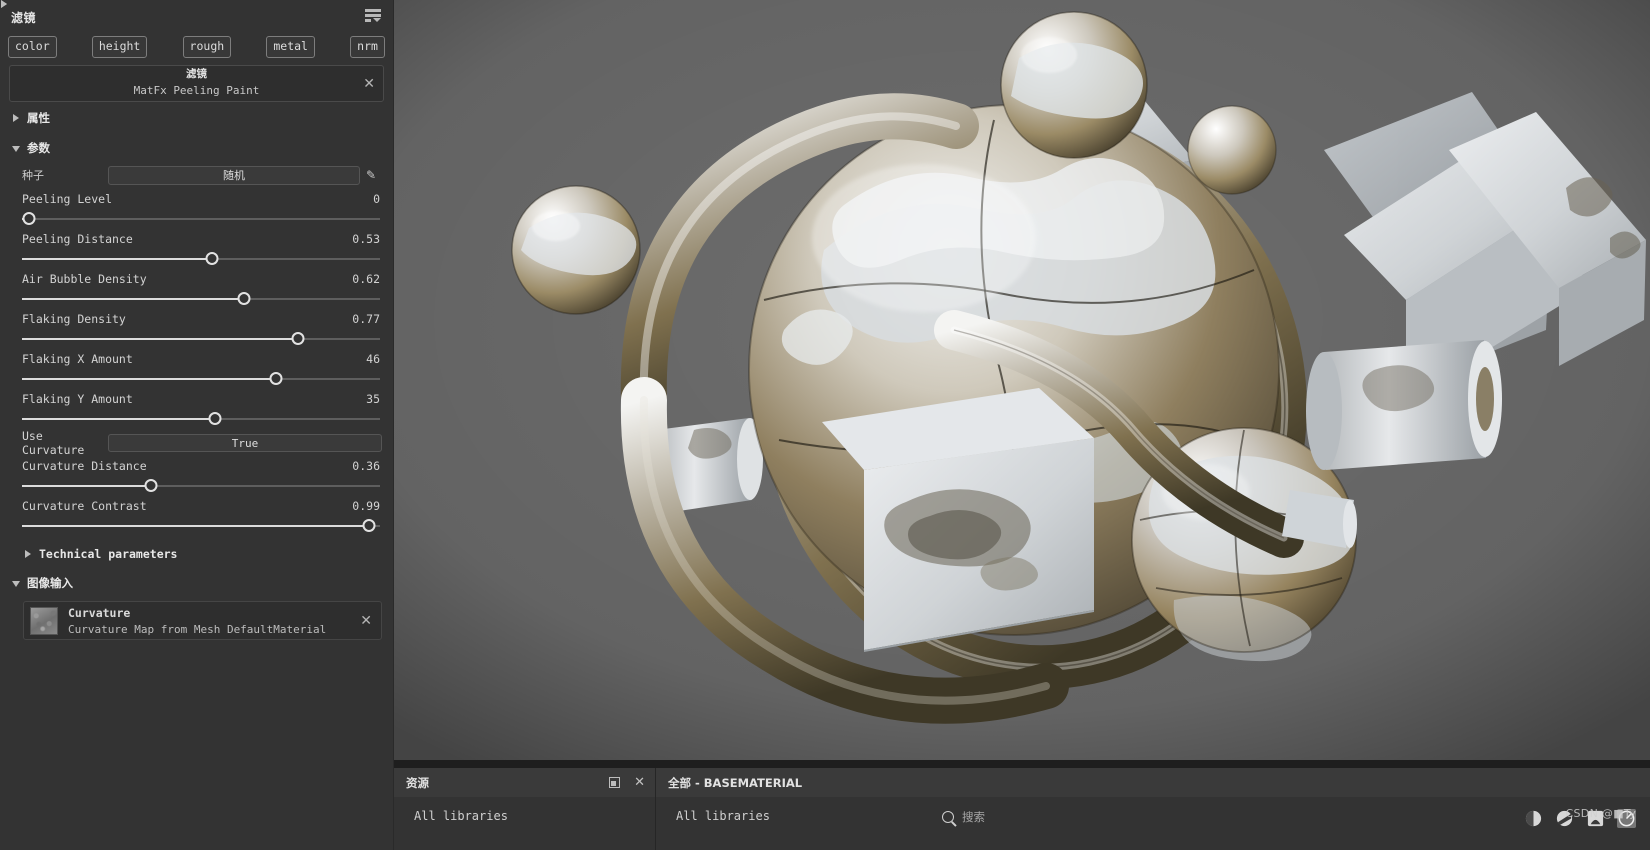 This screenshot has height=850, width=1650. What do you see at coordinates (196, 17) in the screenshot?
I see `panel-header: 滤镜` at bounding box center [196, 17].